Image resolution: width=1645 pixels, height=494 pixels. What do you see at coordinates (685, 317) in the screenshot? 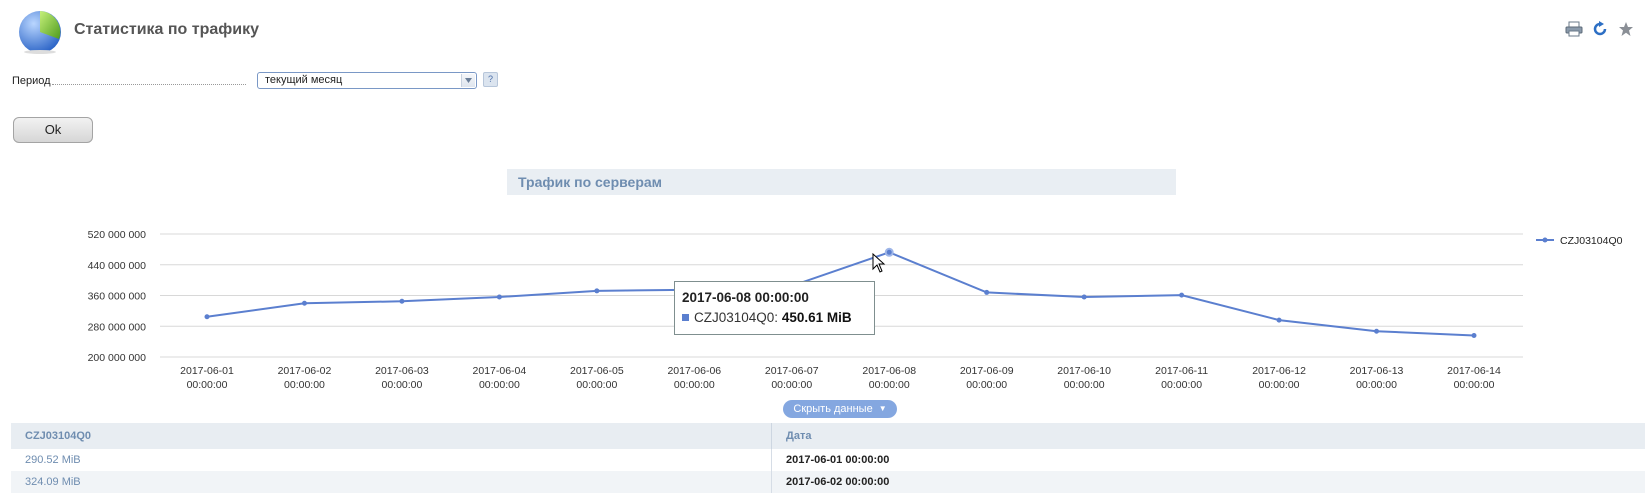
I see `series-color-swatch` at bounding box center [685, 317].